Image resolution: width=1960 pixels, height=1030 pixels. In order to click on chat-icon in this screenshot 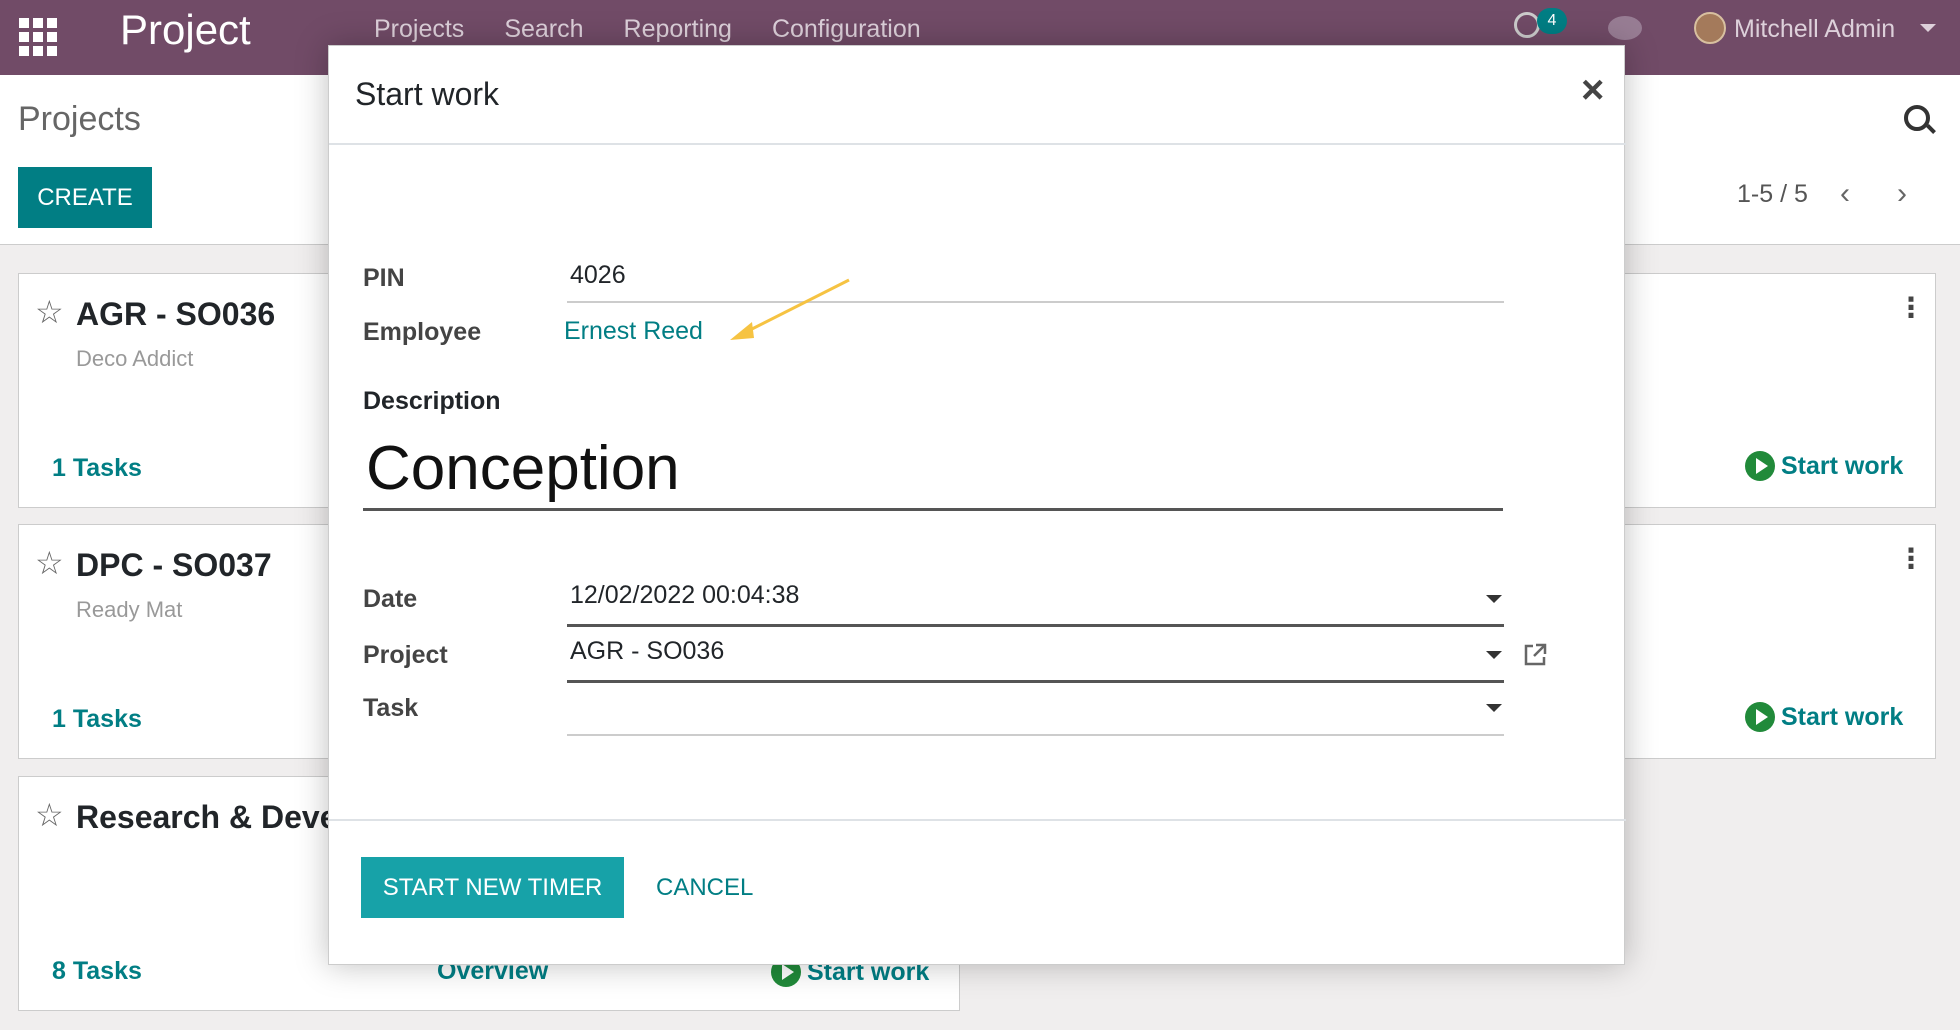, I will do `click(1625, 28)`.